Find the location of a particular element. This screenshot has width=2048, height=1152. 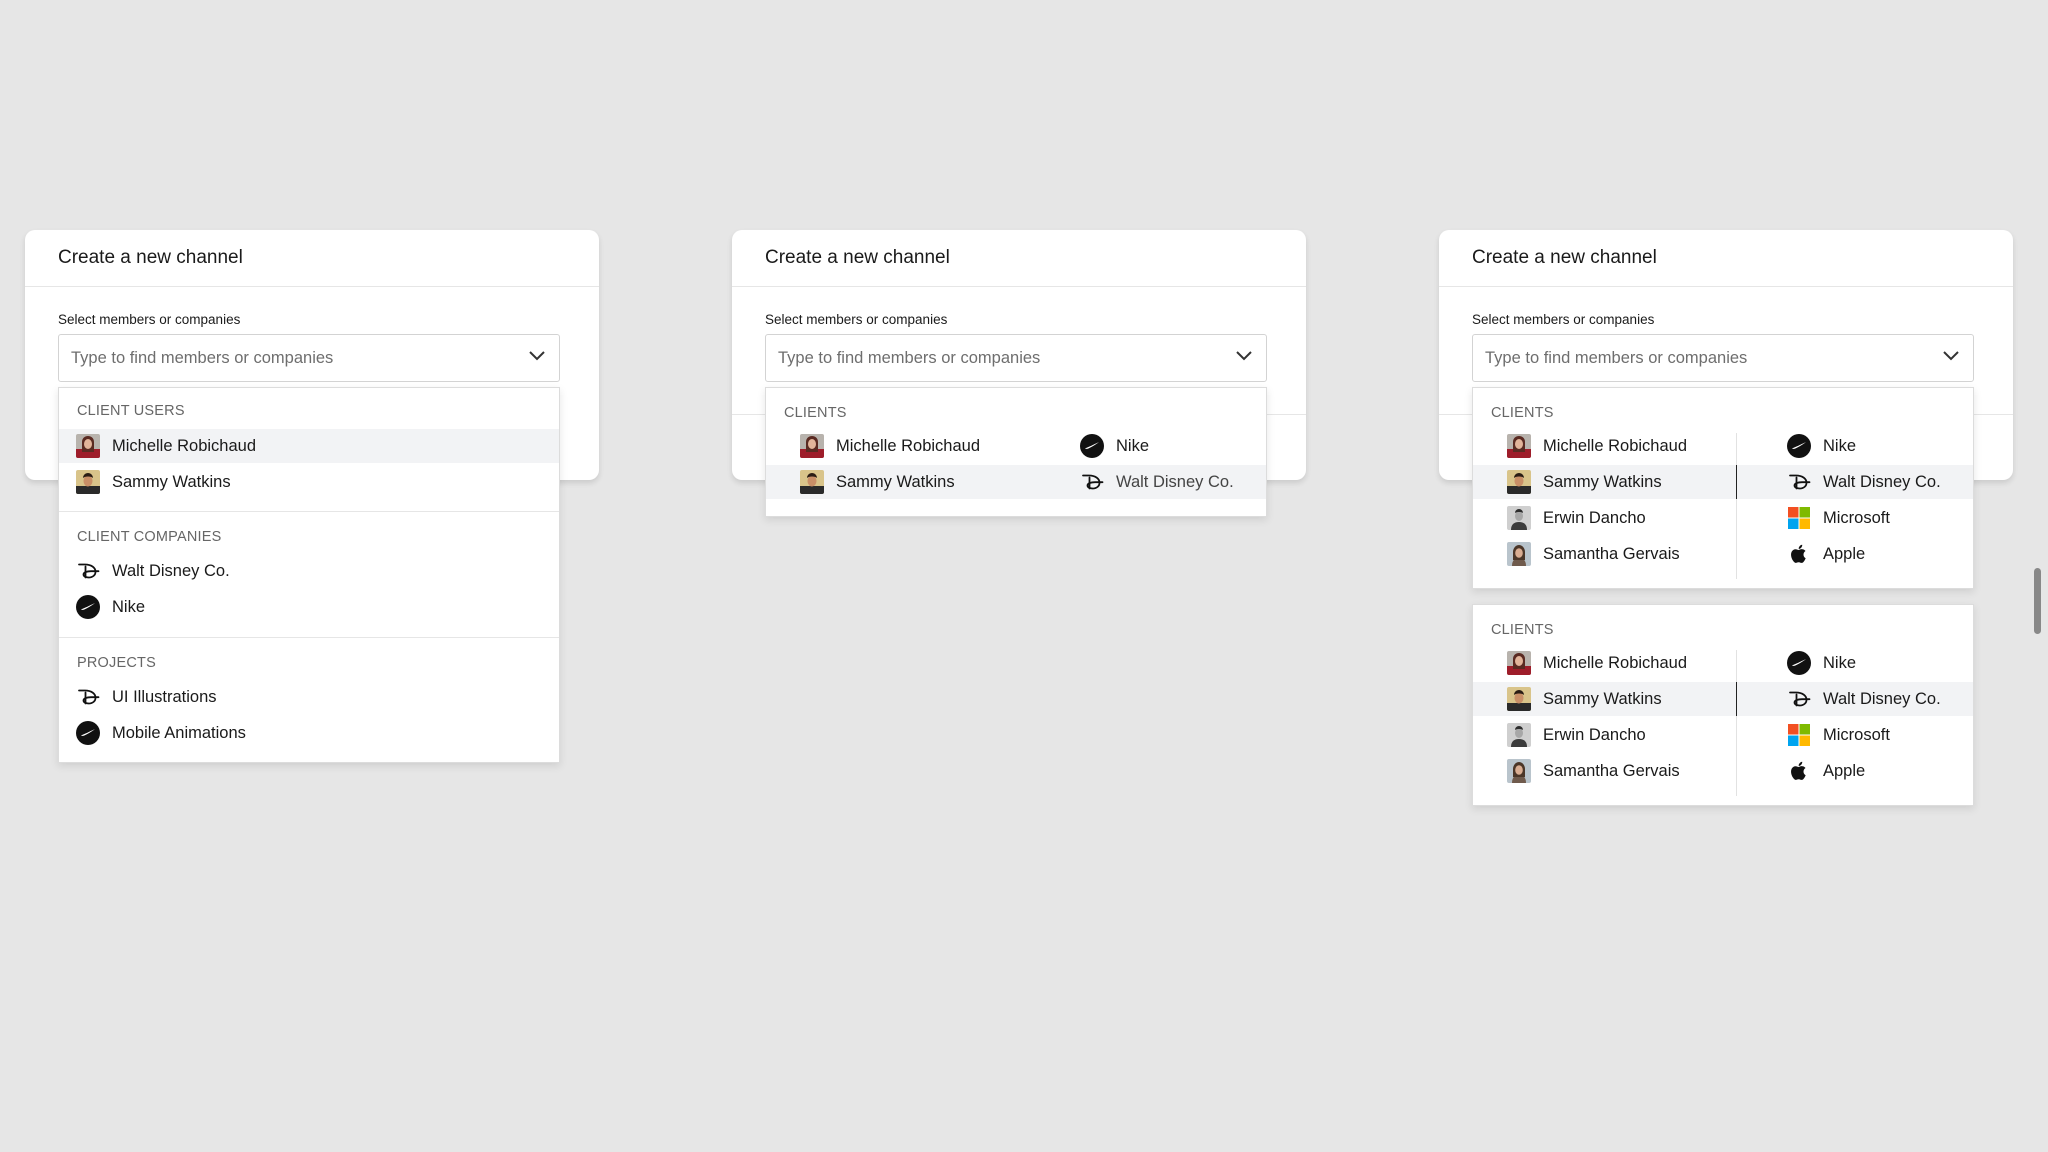

section-title-client-companies: CLIENT COMPANIES is located at coordinates (149, 537).